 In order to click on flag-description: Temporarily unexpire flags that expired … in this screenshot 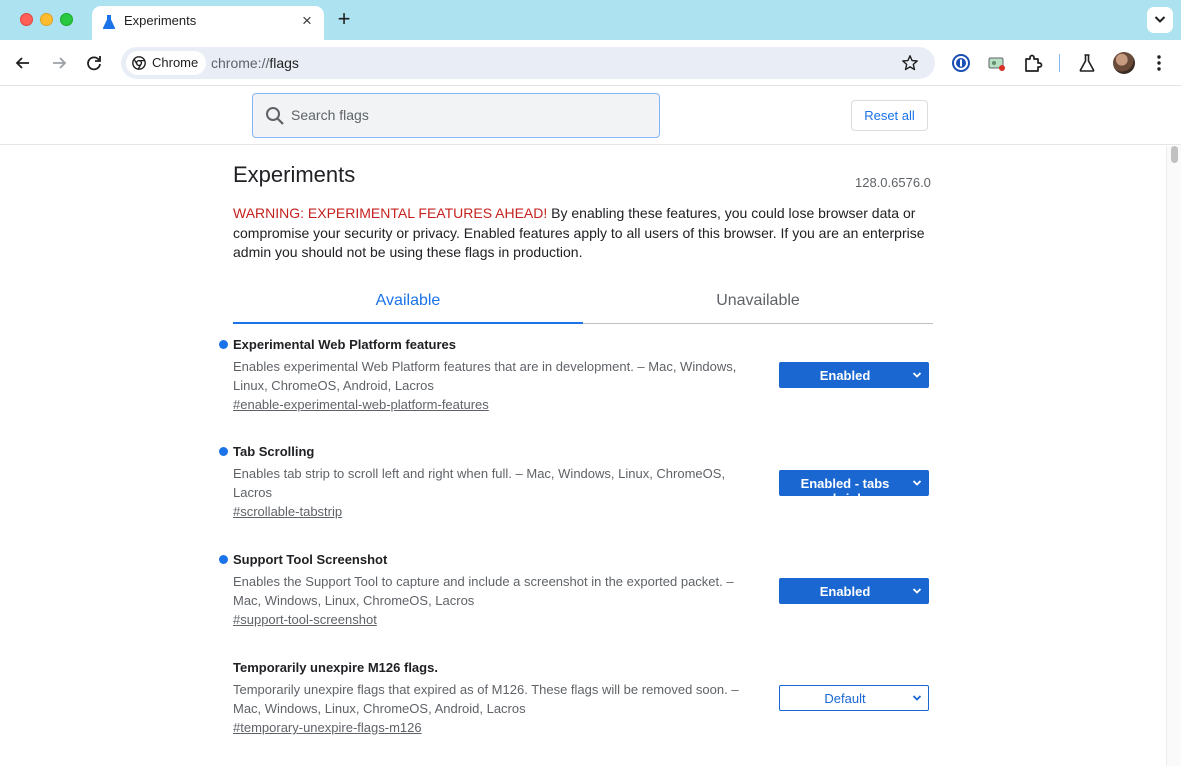, I will do `click(486, 699)`.